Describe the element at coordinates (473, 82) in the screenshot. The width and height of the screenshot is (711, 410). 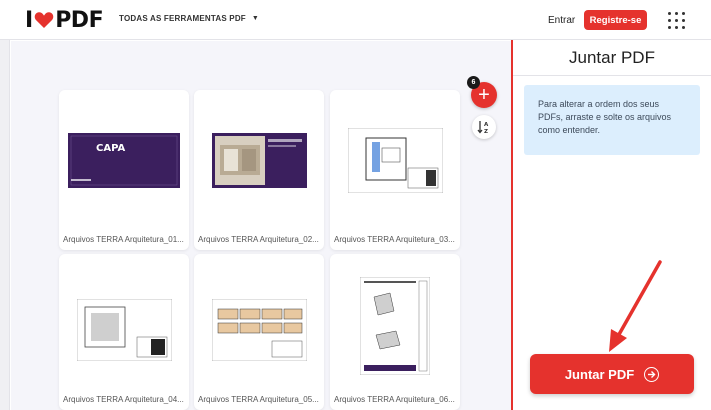
I see `file-count-badge: 6` at that location.